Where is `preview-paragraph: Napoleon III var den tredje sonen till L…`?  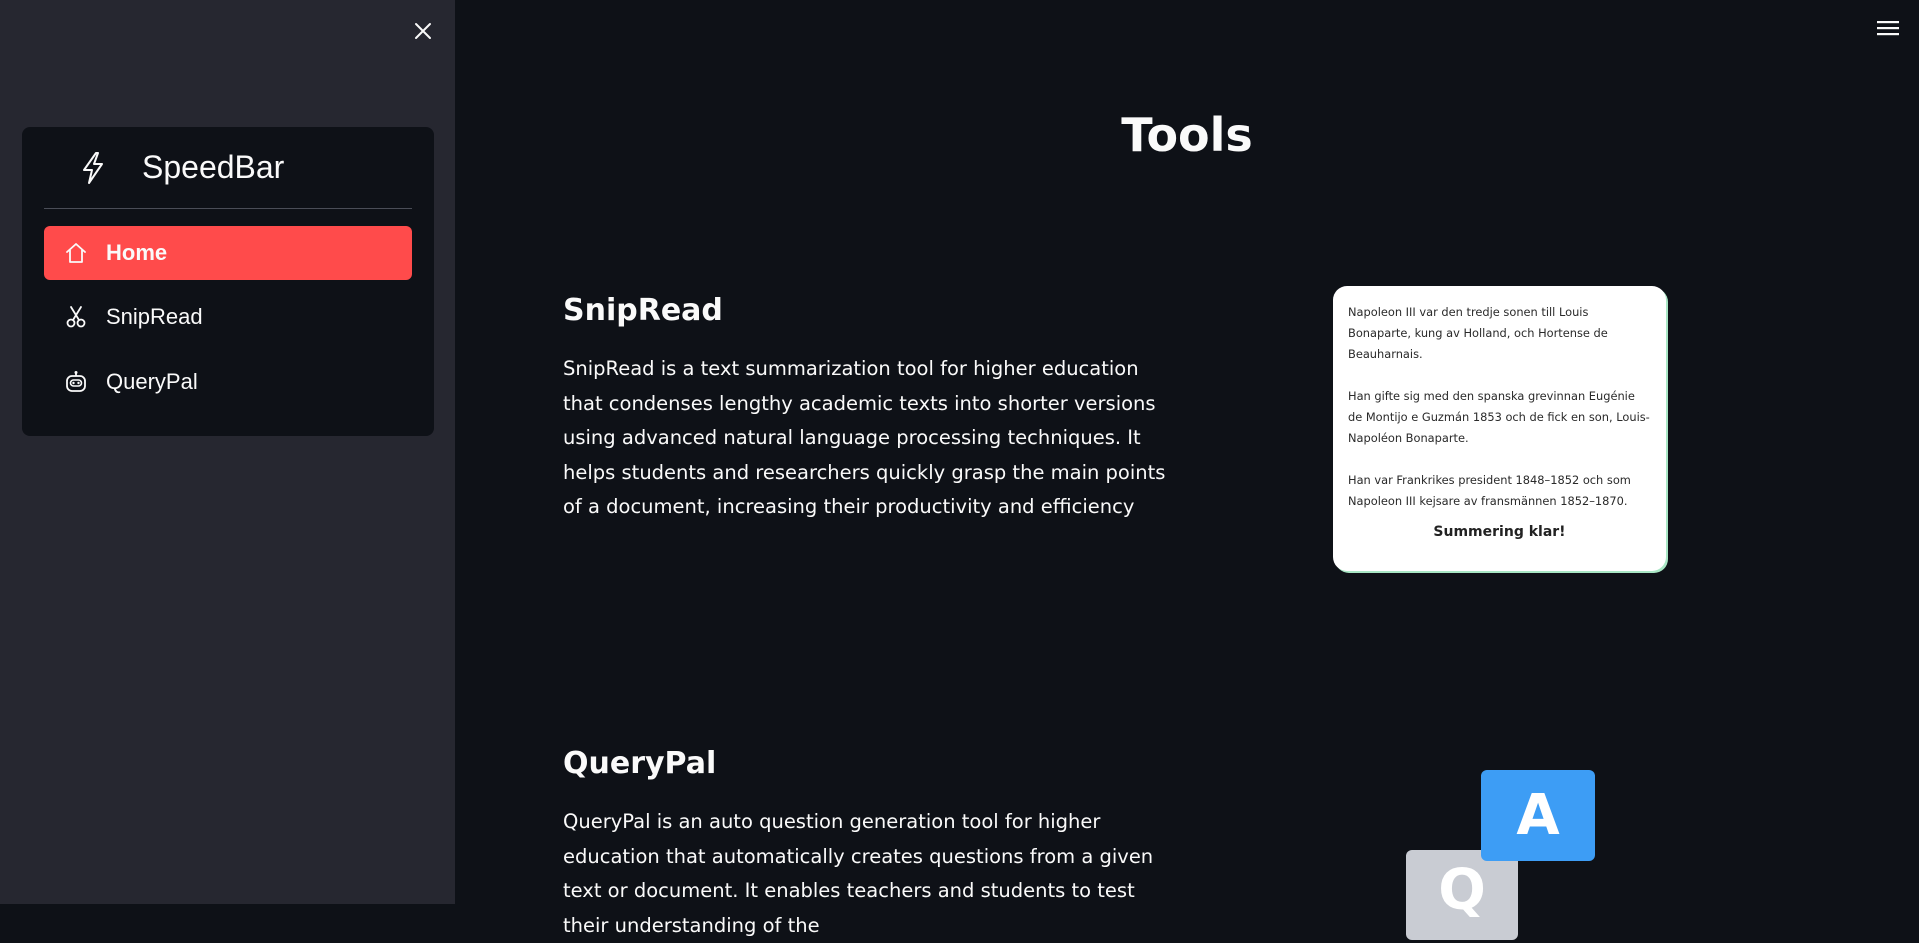
preview-paragraph: Napoleon III var den tredje sonen till L… is located at coordinates (1478, 333).